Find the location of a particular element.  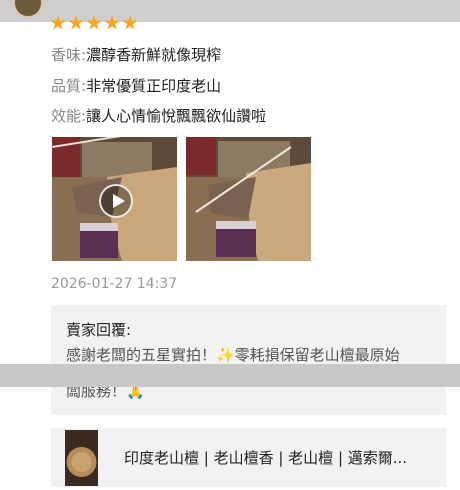

bottom-overlay-bar is located at coordinates (230, 375).